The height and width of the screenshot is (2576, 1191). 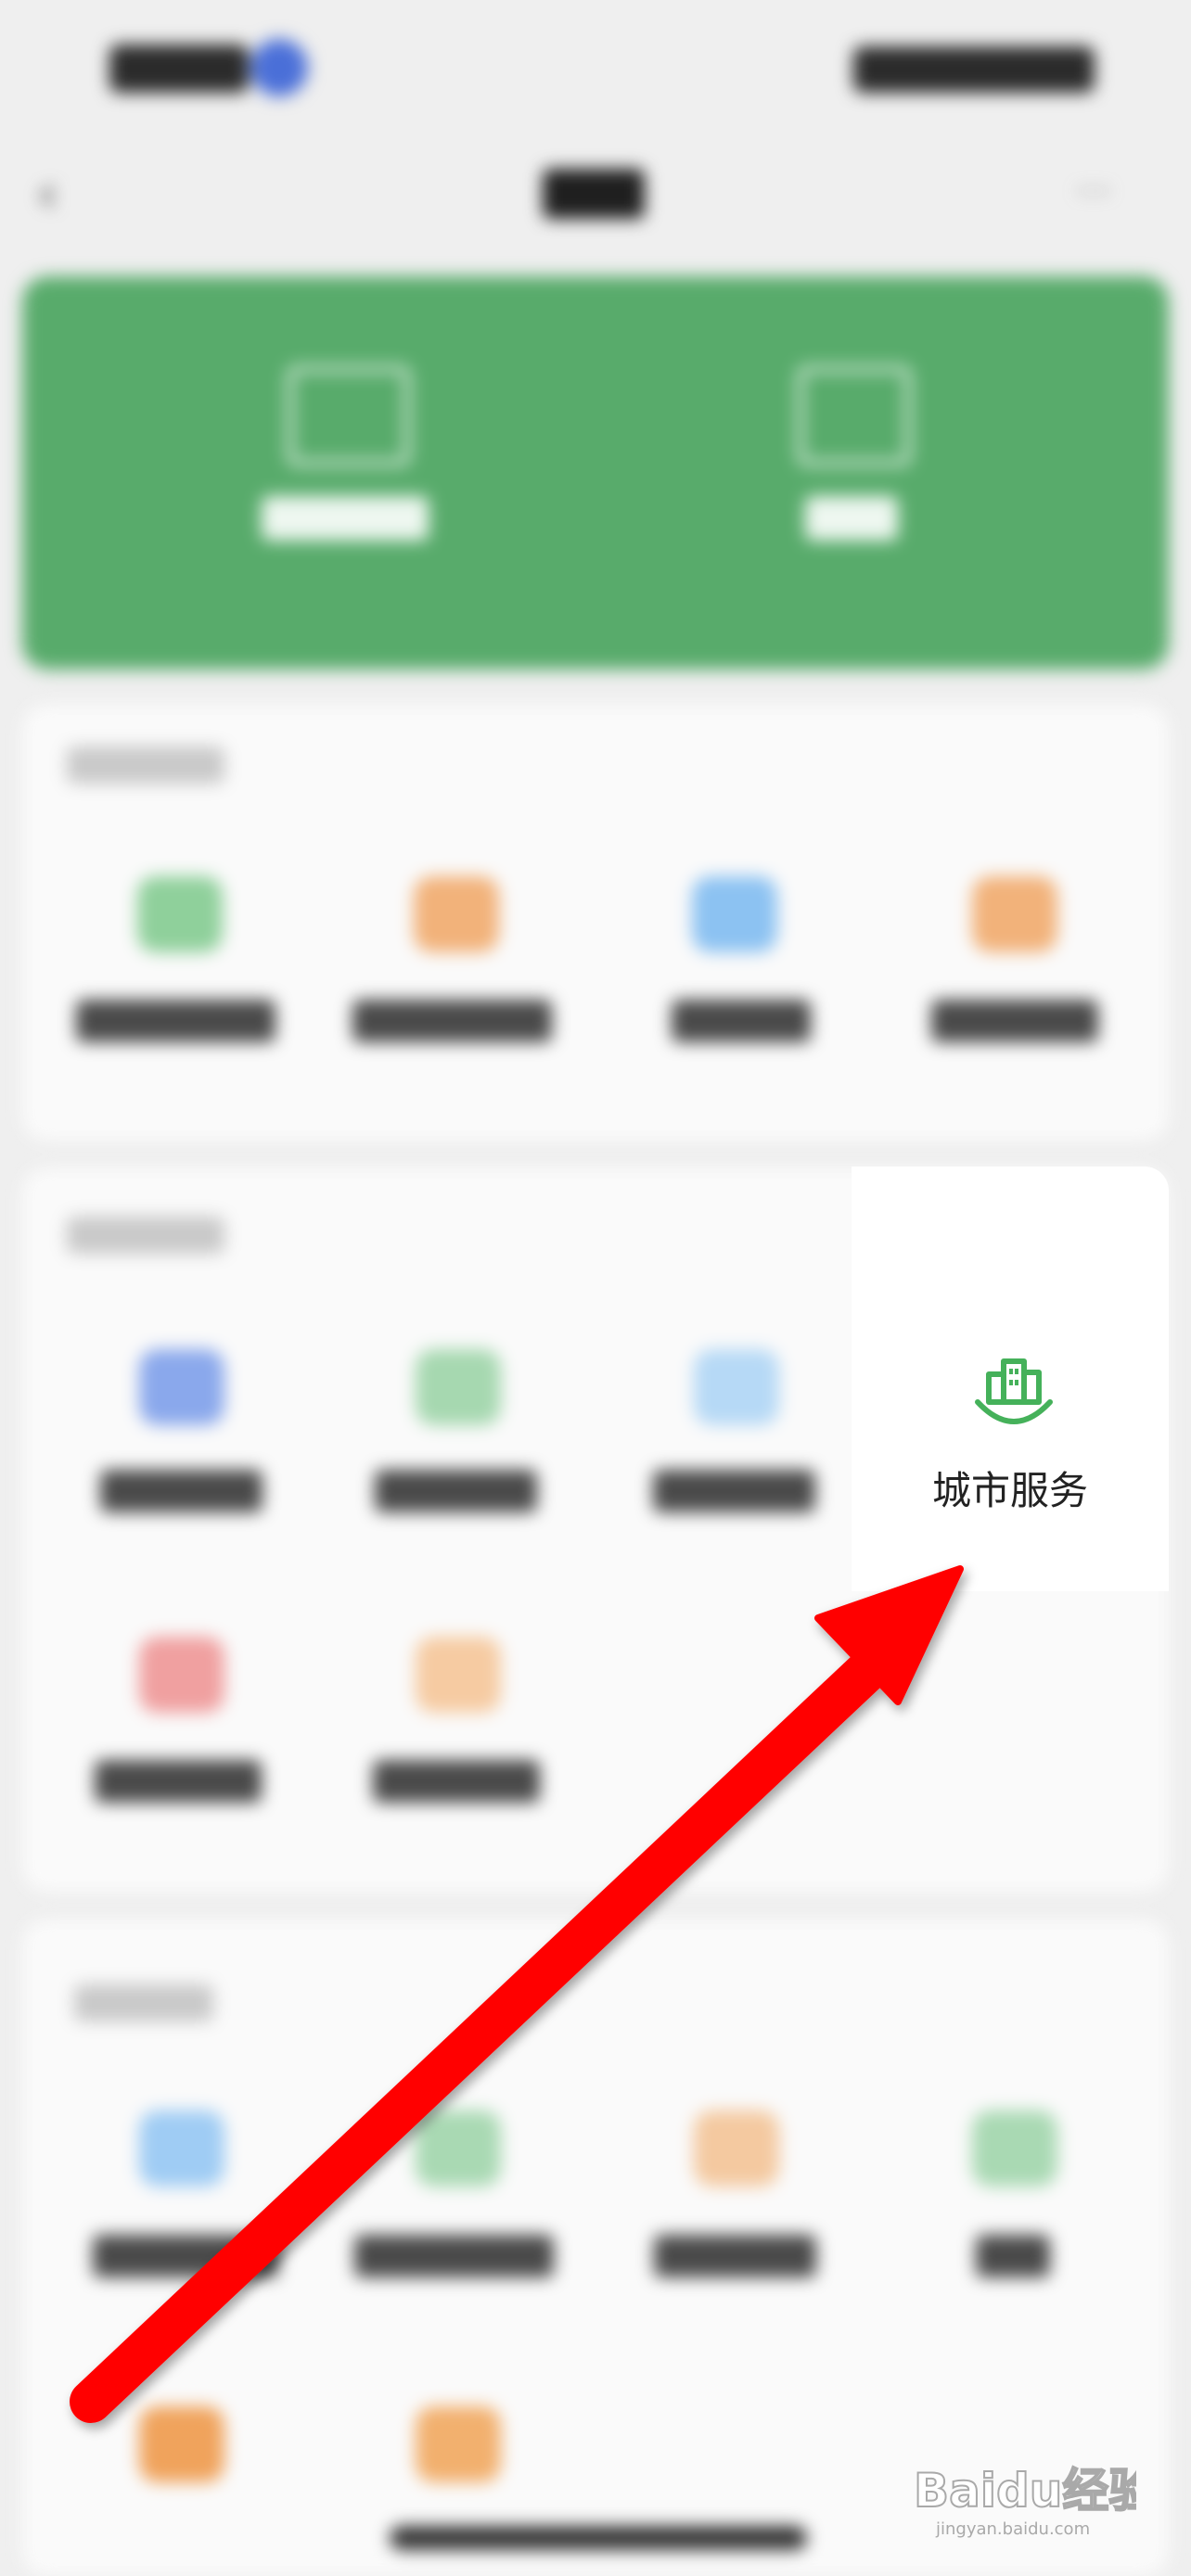 I want to click on status-bar-right-icons, so click(x=974, y=69).